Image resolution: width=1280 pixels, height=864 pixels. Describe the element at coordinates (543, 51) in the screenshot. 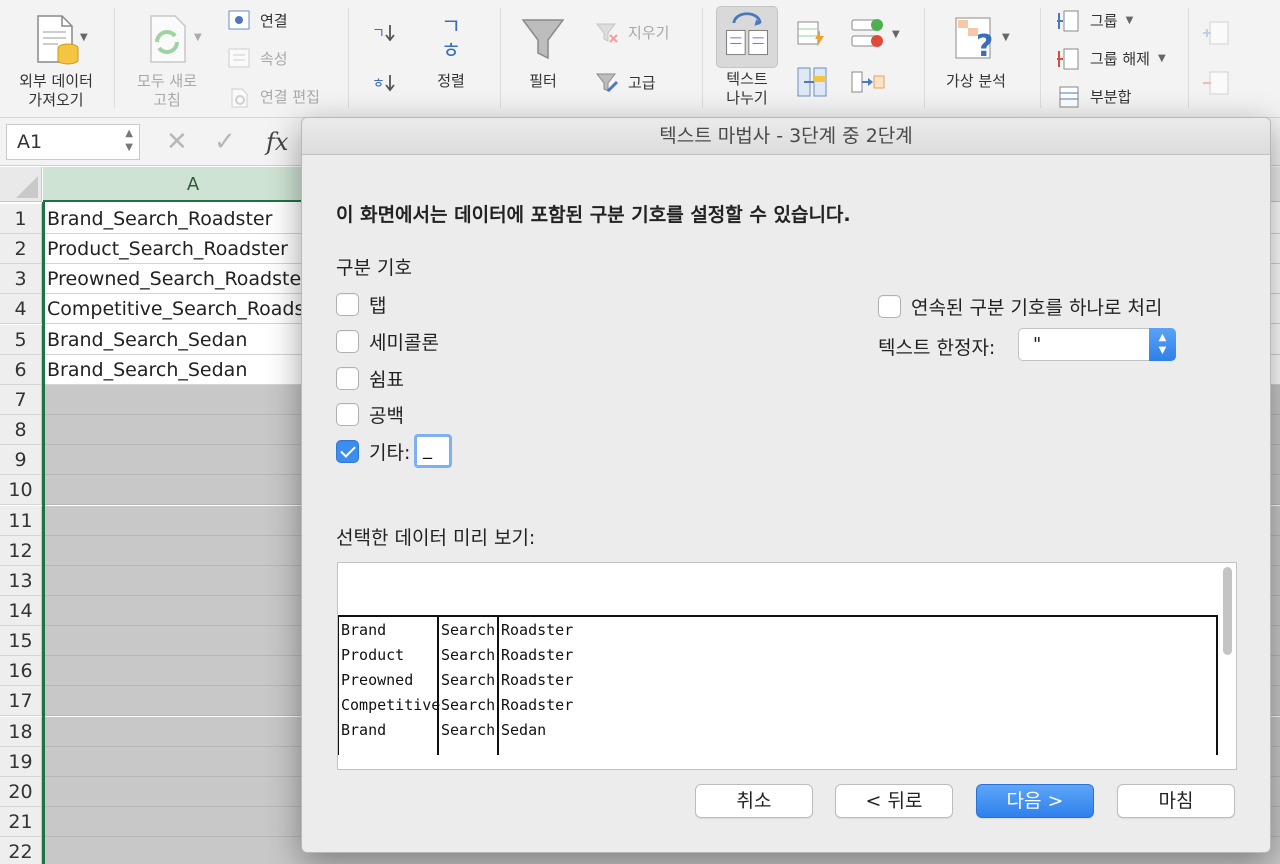

I see `filter-button: 필터` at that location.